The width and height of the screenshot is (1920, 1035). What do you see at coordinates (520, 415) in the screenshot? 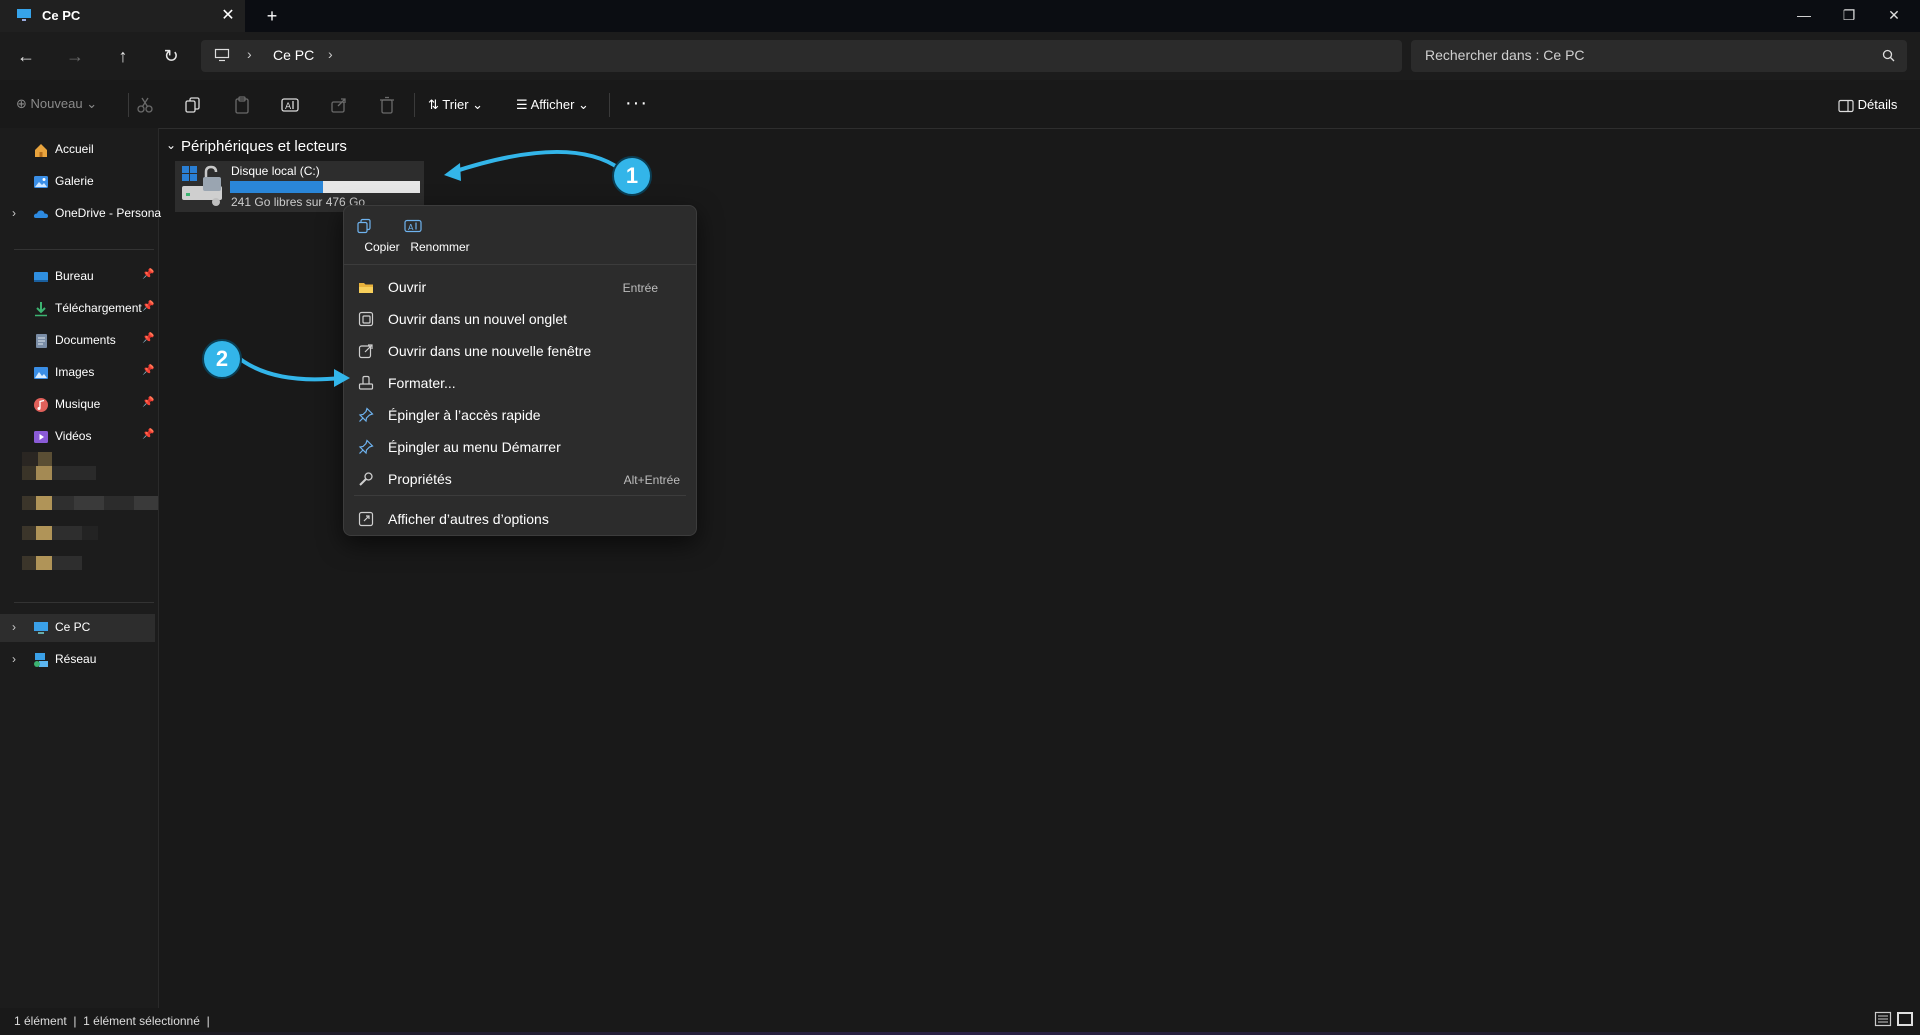
I see `context-item-epingler-acces-rapide: Épingler à l’accès rapide` at bounding box center [520, 415].